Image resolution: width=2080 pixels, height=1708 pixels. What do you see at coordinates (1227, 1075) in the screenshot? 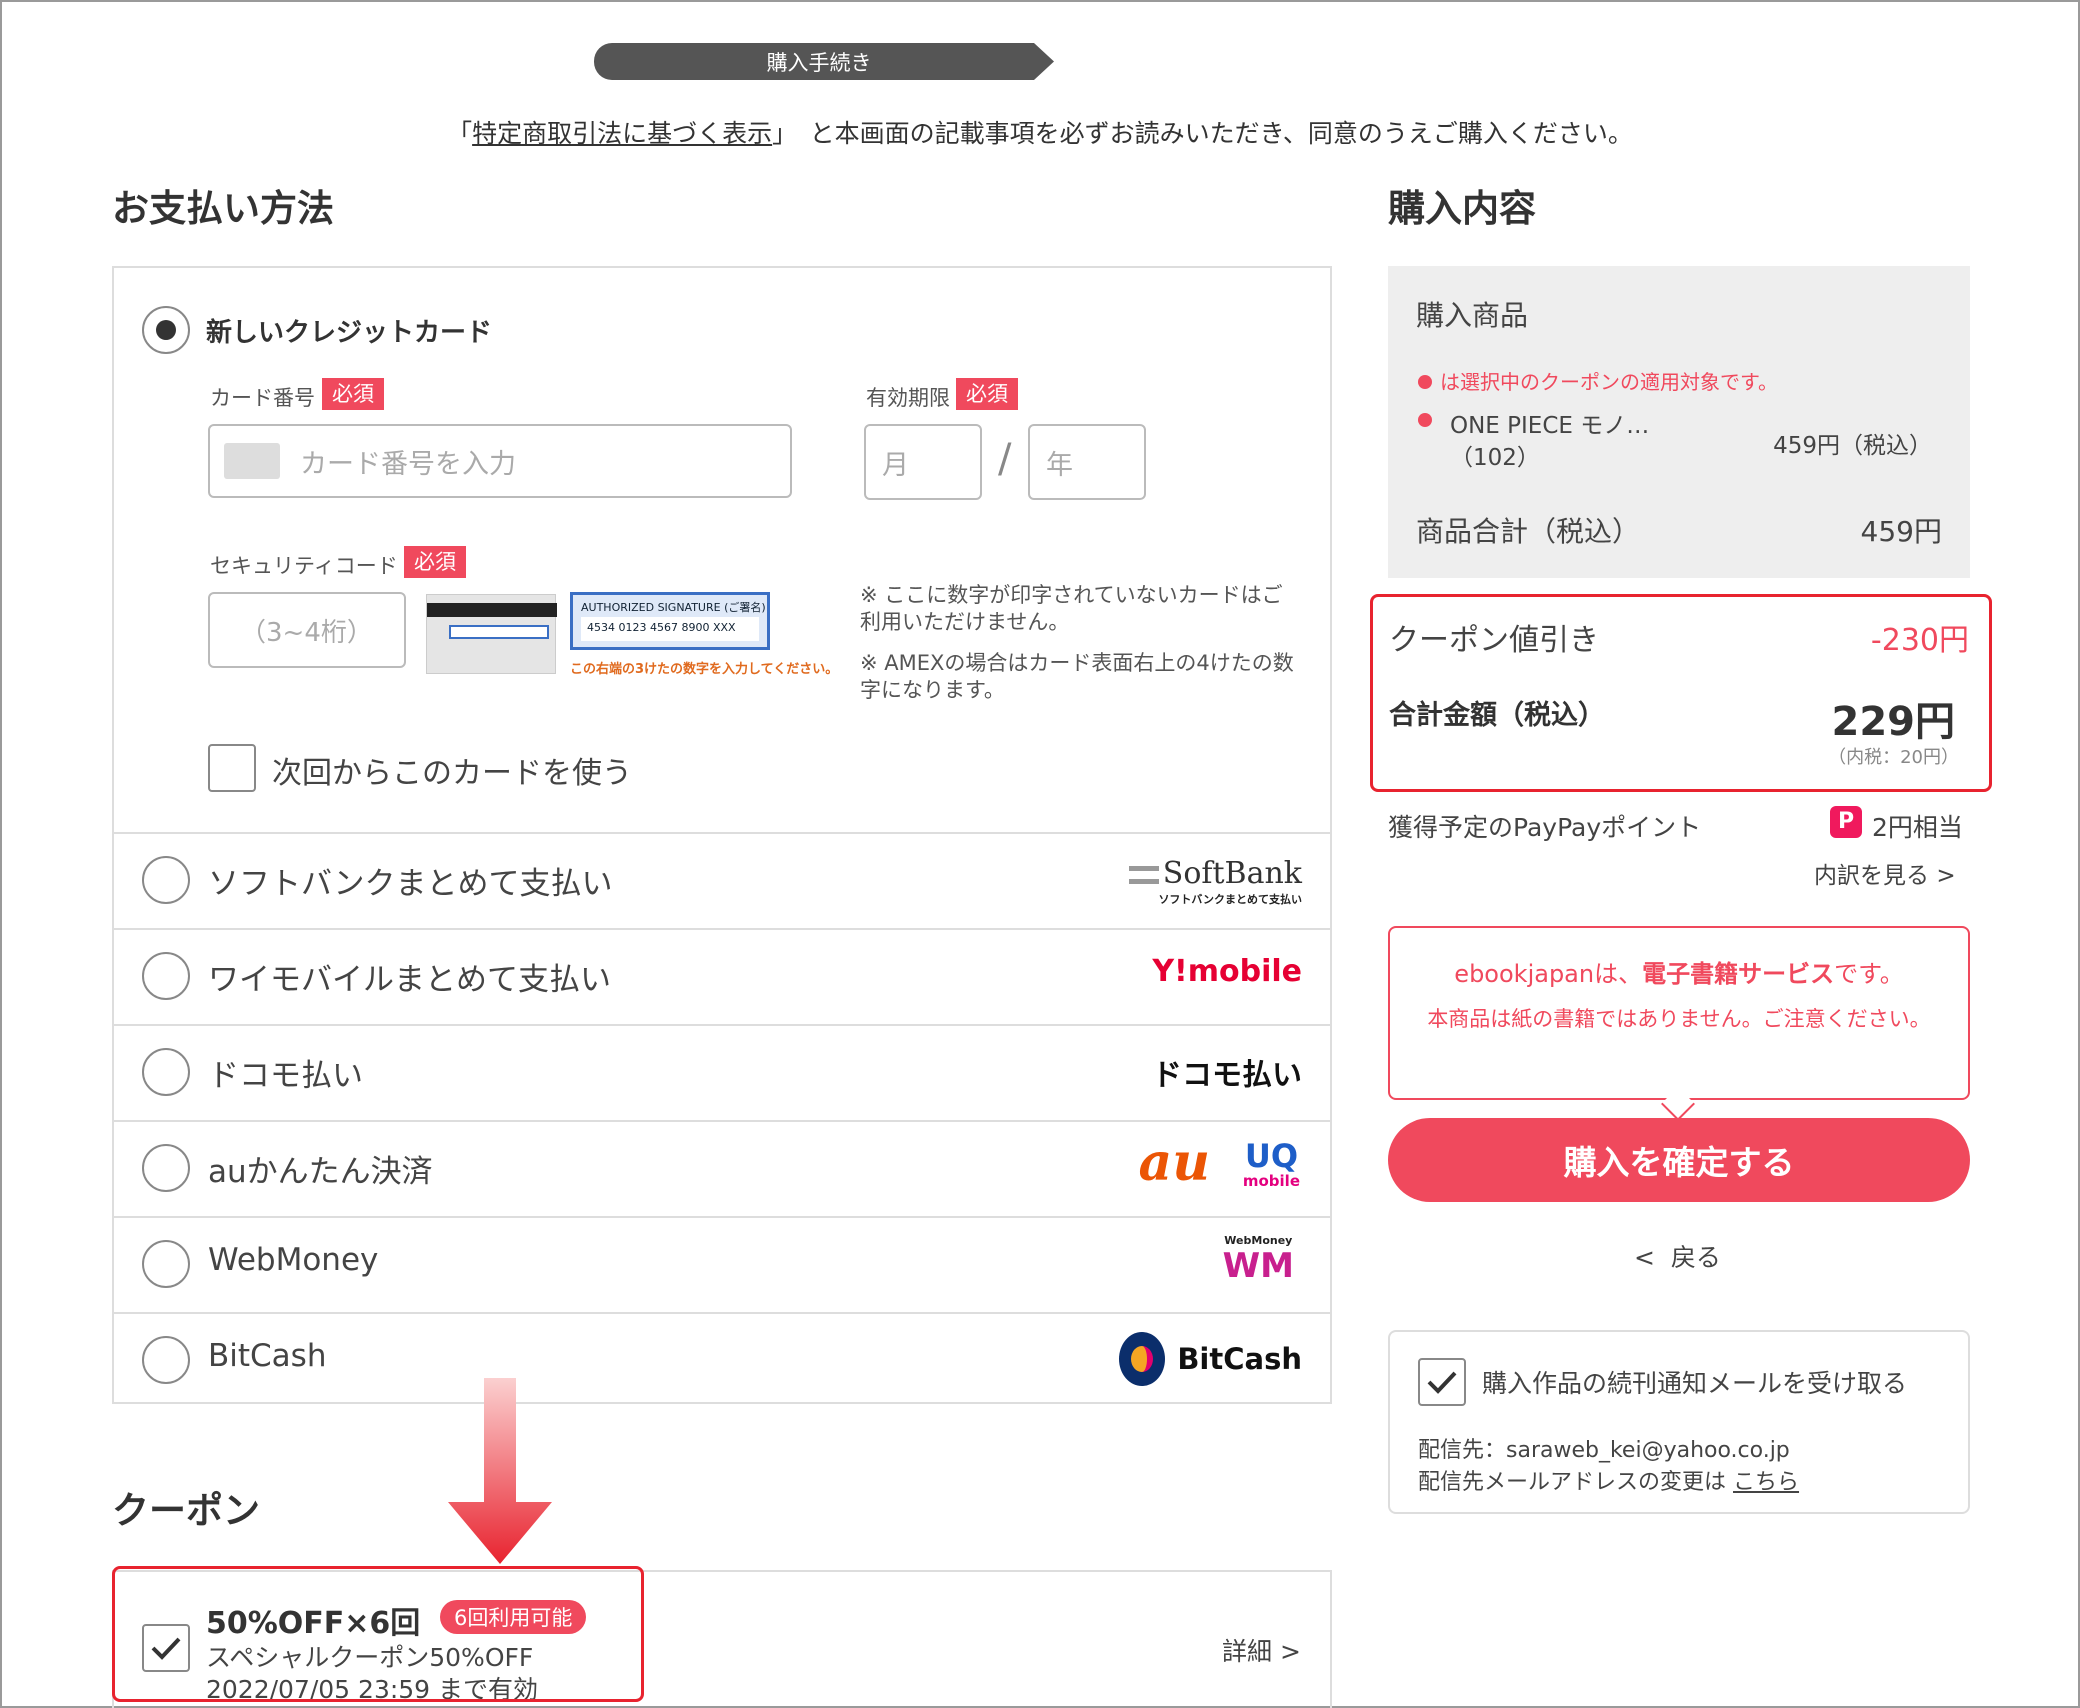
I see `docomo-logo: ドコモ払い` at bounding box center [1227, 1075].